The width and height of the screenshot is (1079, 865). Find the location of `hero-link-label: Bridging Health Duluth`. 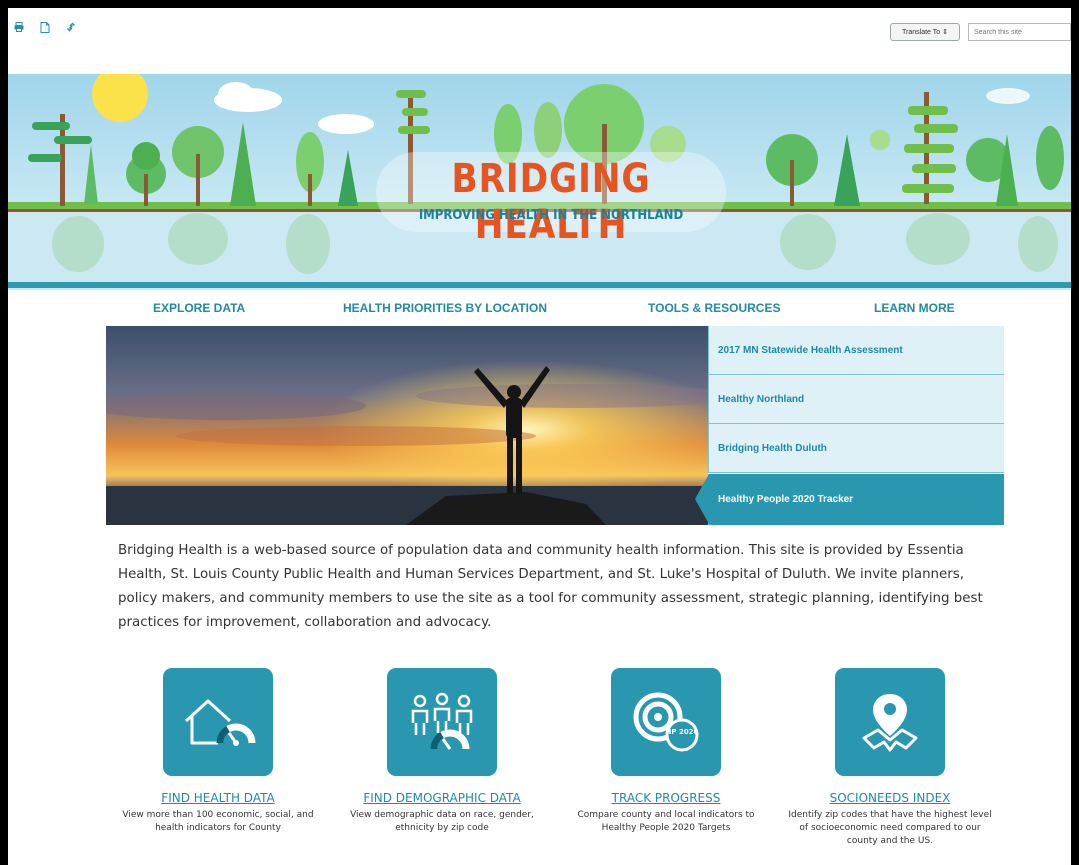

hero-link-label: Bridging Health Duluth is located at coordinates (772, 448).